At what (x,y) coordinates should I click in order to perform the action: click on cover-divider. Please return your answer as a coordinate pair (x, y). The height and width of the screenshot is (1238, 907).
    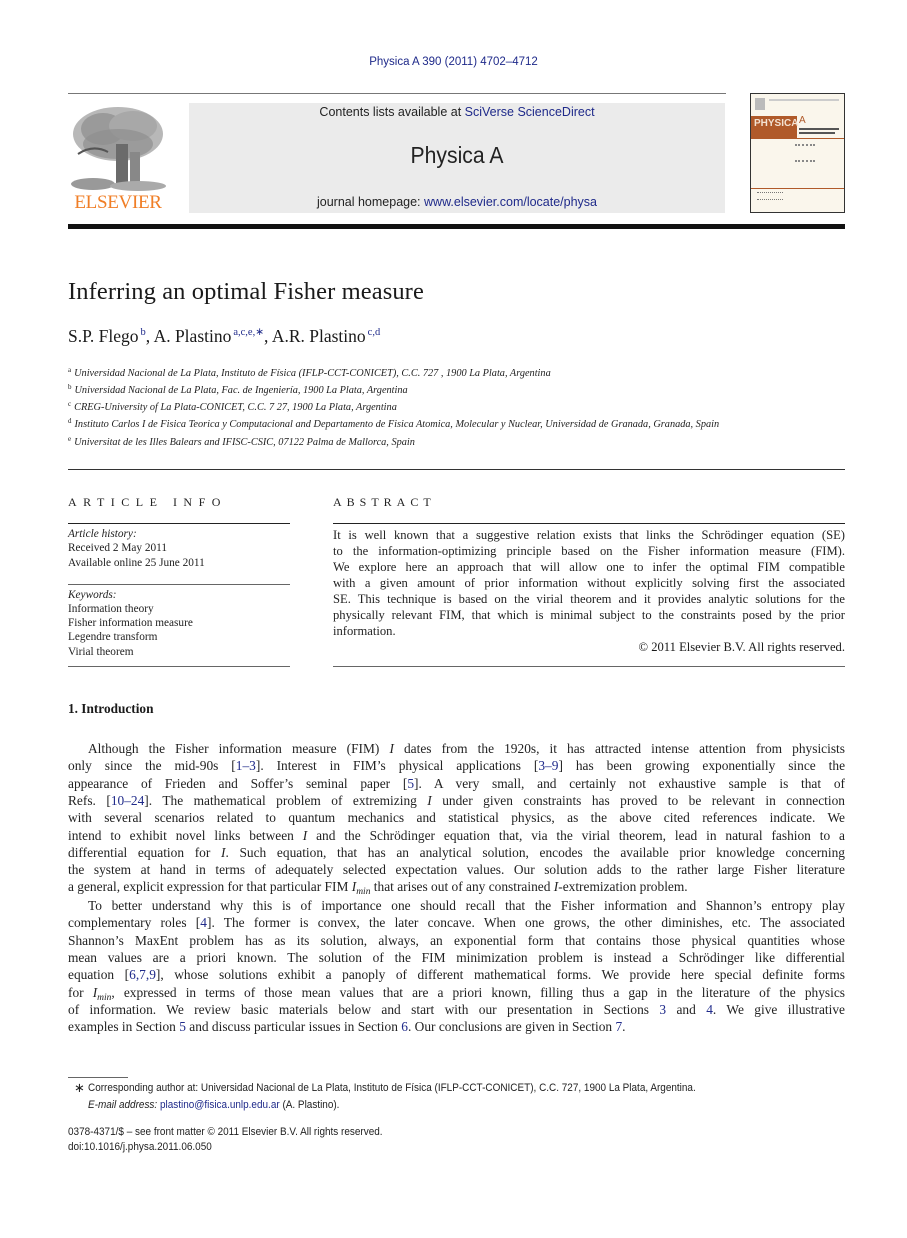
    Looking at the image, I should click on (797, 138).